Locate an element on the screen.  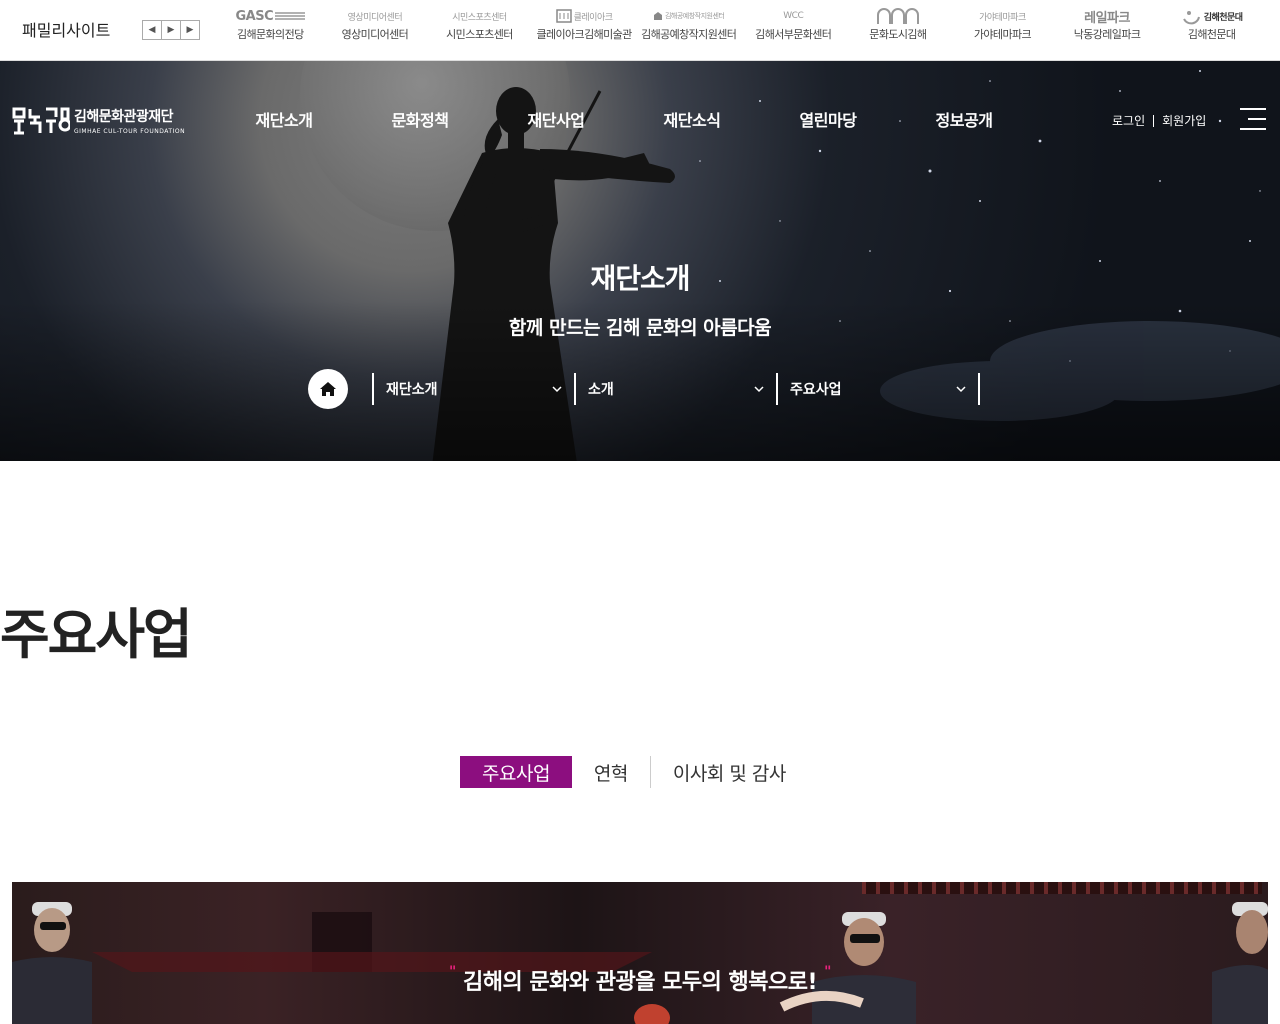
hero-title: 재단소개 is located at coordinates (640, 278).